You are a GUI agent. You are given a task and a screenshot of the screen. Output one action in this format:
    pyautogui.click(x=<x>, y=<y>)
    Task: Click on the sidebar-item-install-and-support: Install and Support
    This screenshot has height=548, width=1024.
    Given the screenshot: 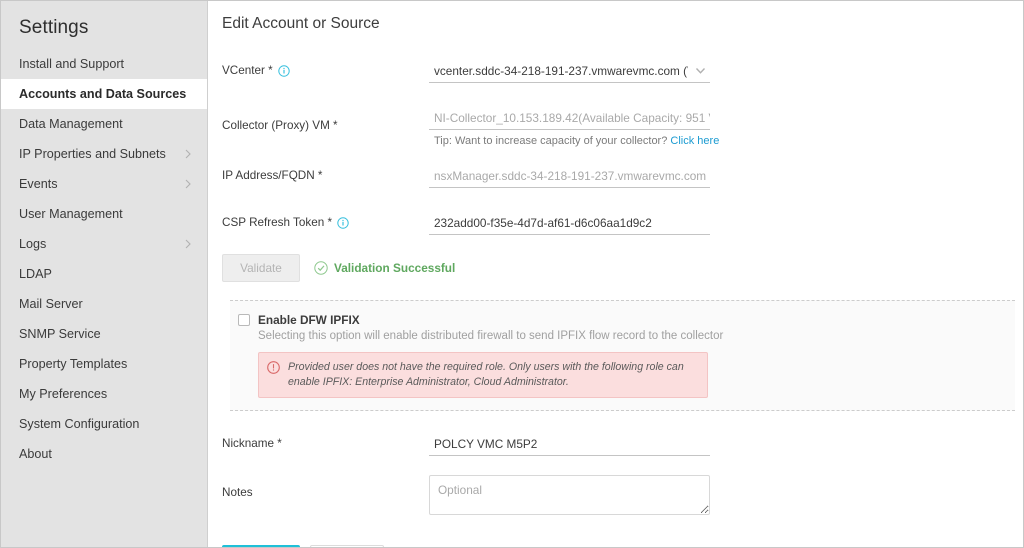 What is the action you would take?
    pyautogui.click(x=104, y=64)
    